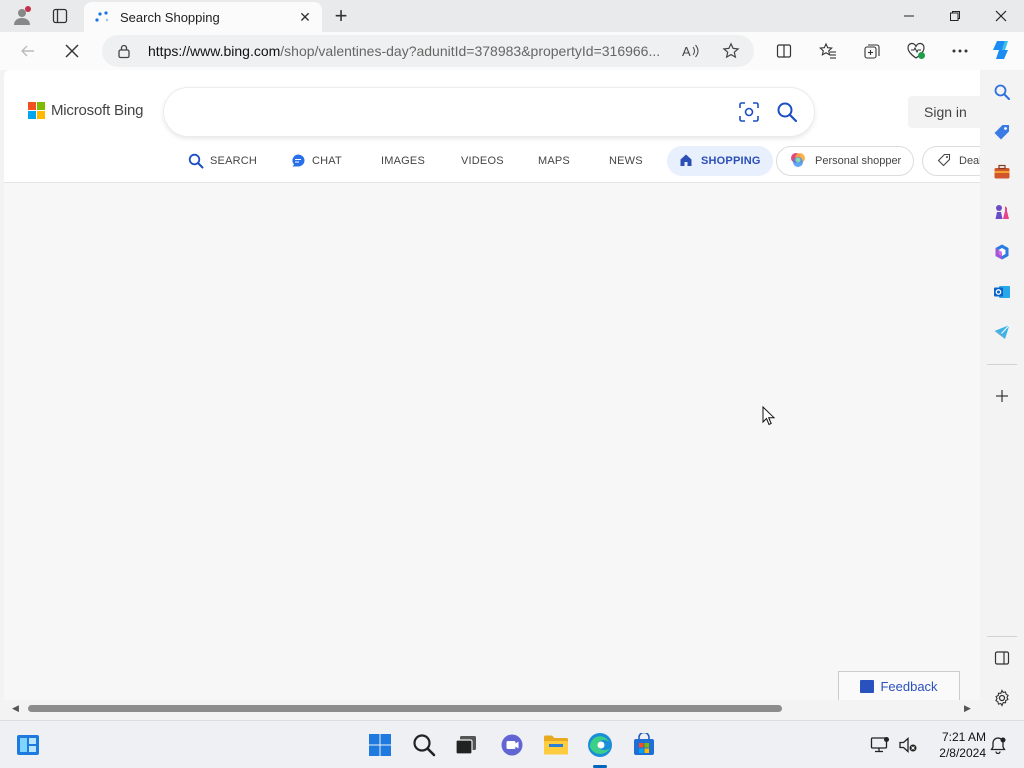  Describe the element at coordinates (380, 745) in the screenshot. I see `start-windows-icon` at that location.